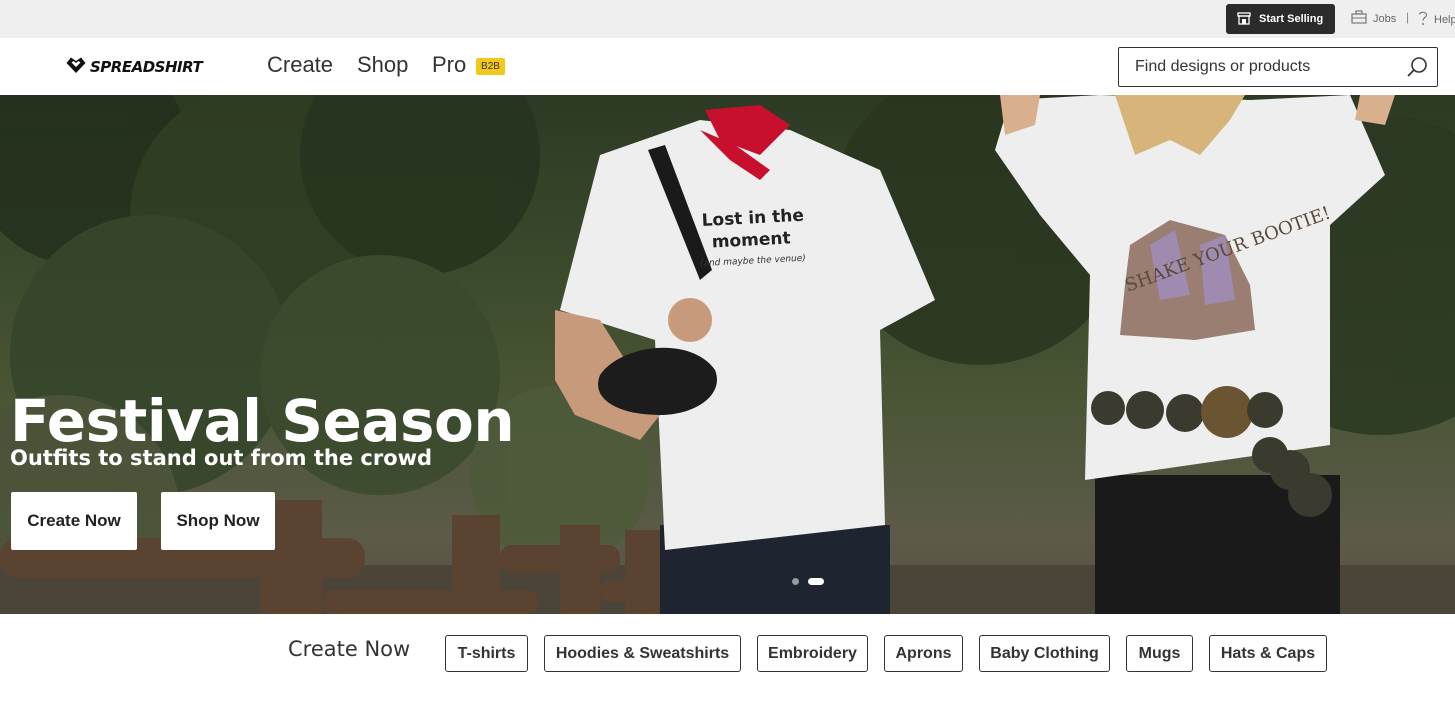  What do you see at coordinates (1268, 653) in the screenshot?
I see `category-hats-caps: Hats & Caps` at bounding box center [1268, 653].